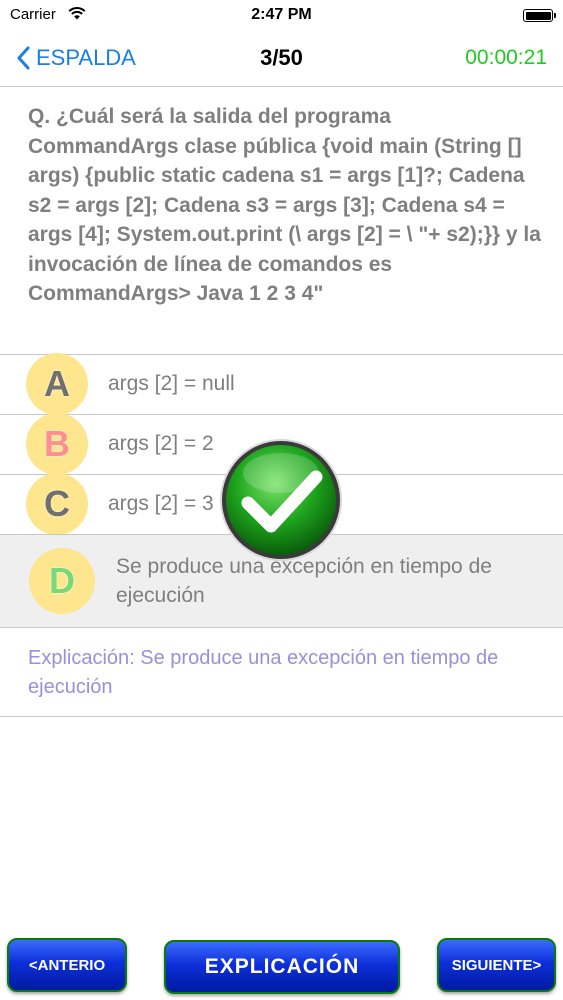  What do you see at coordinates (62, 581) in the screenshot?
I see `option-d-badge: D` at bounding box center [62, 581].